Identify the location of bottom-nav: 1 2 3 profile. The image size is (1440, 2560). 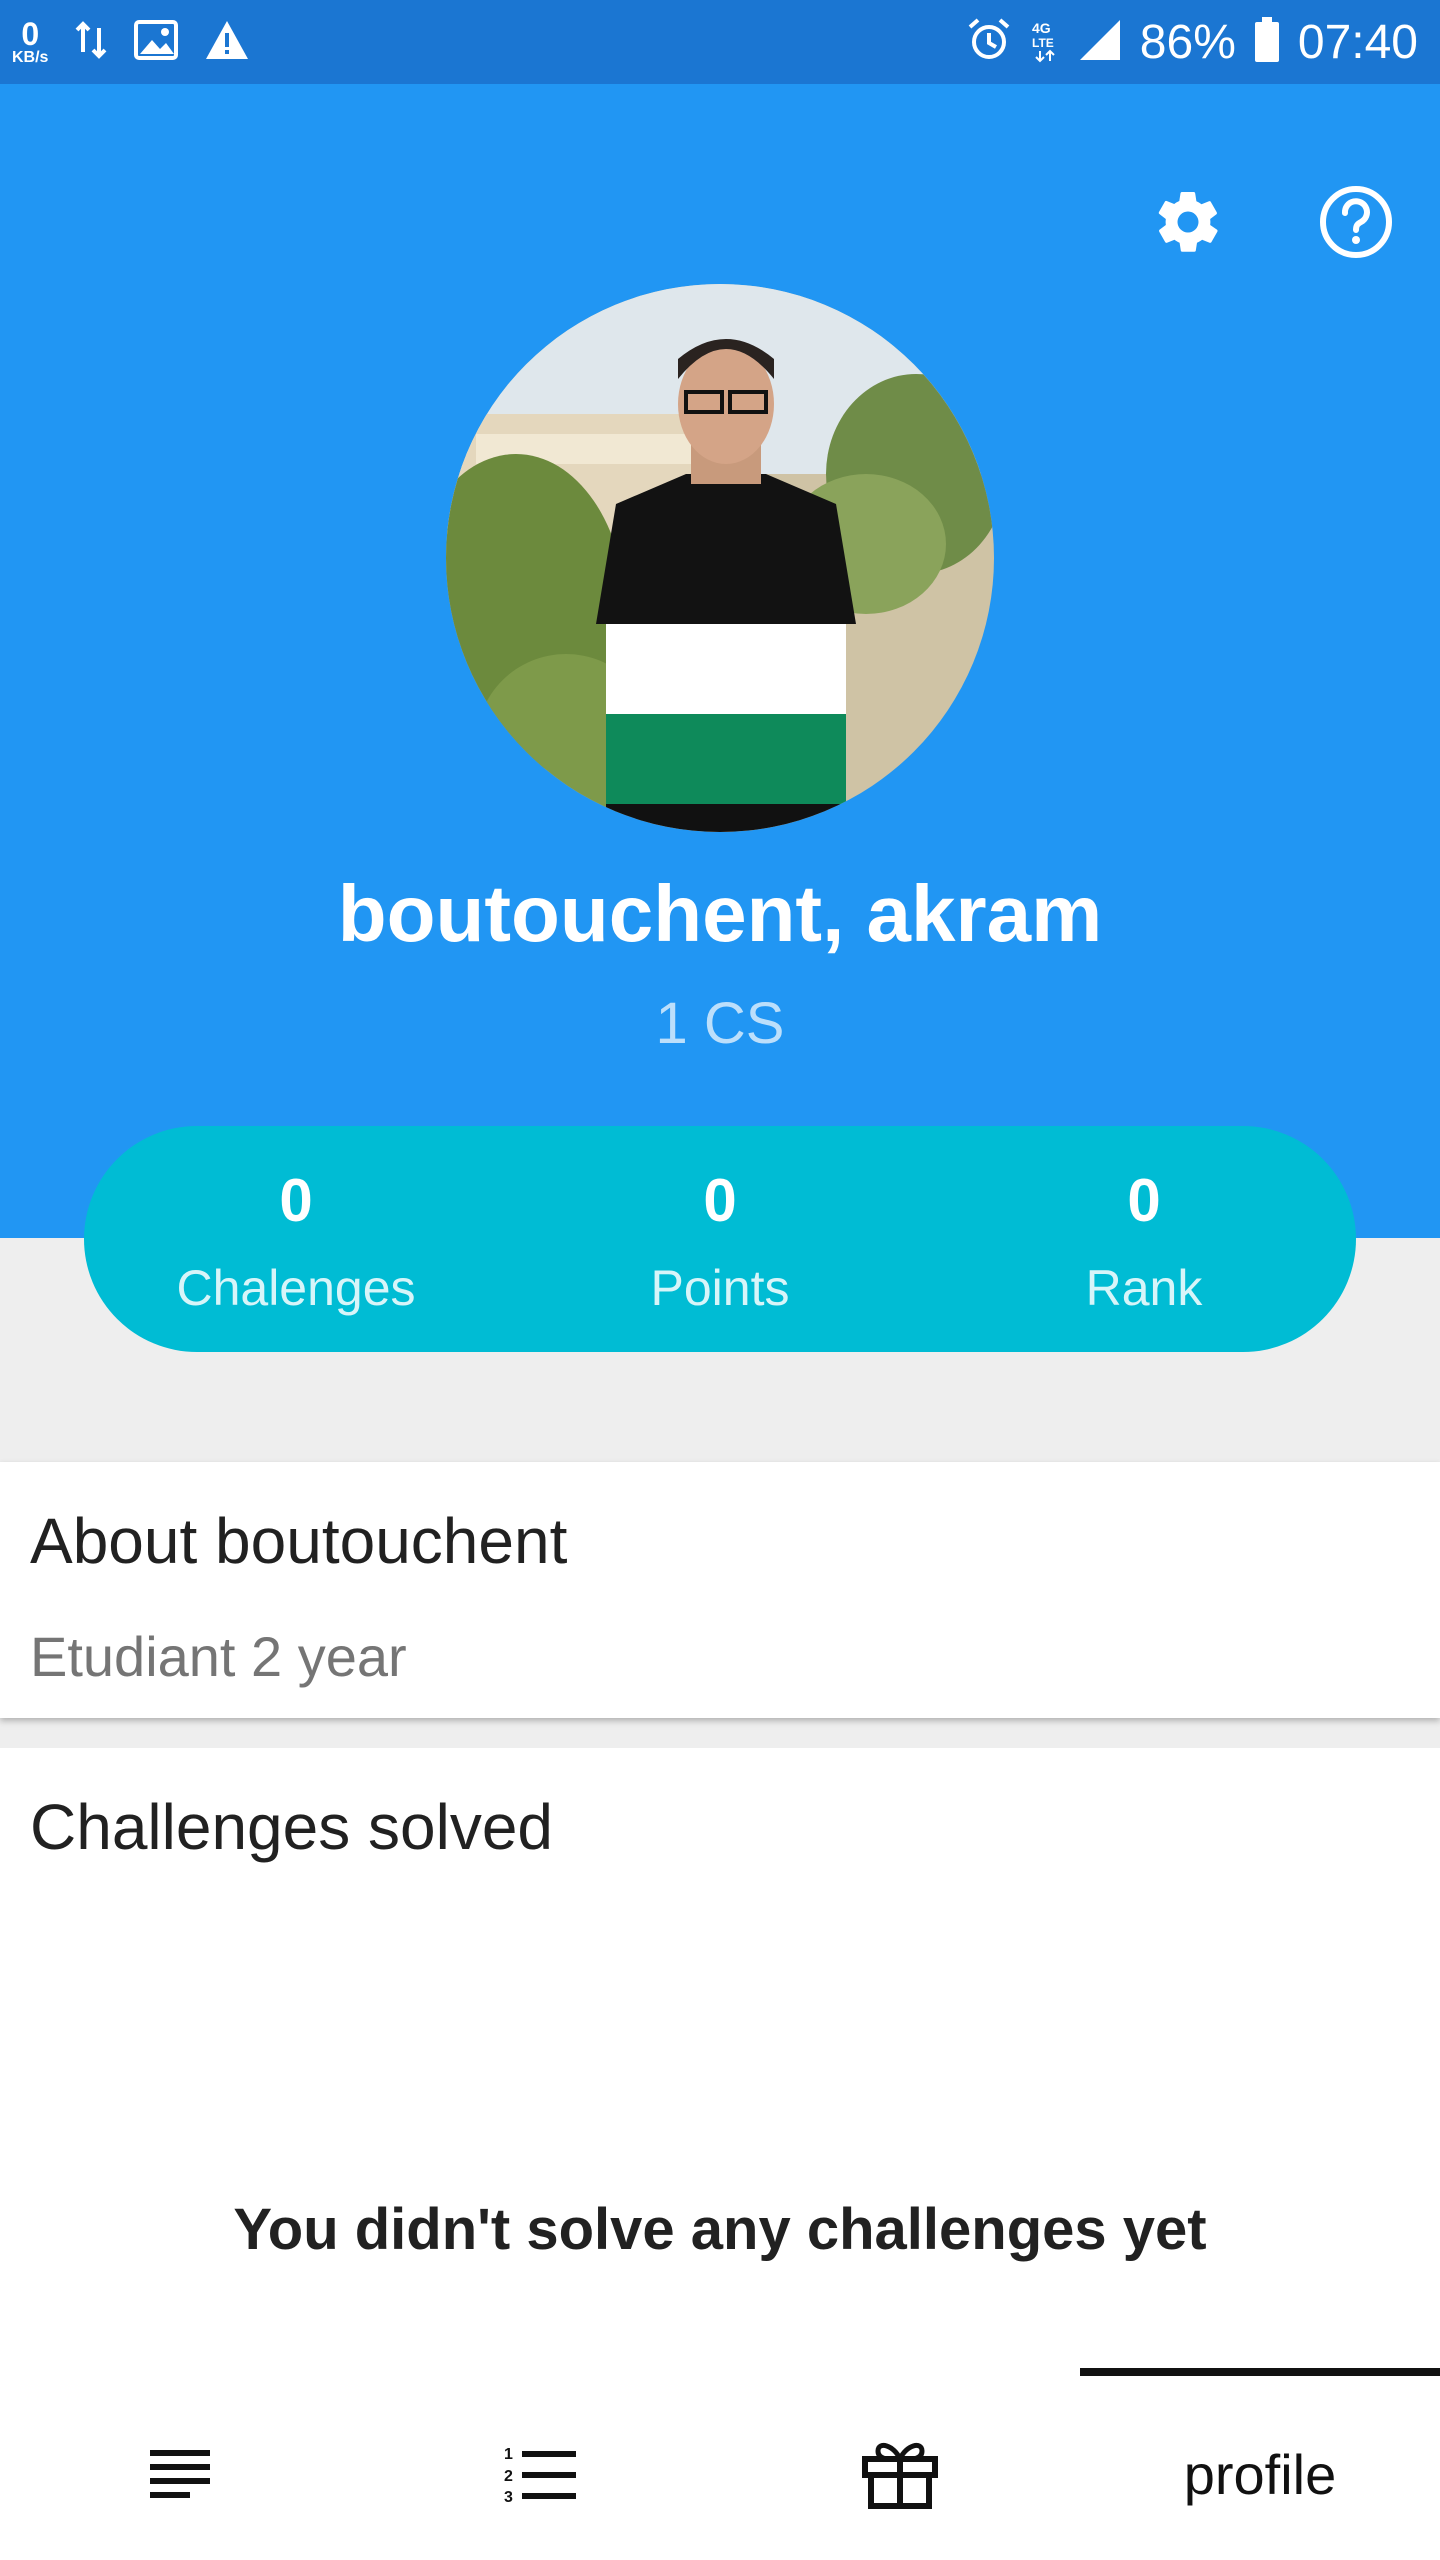
(720, 2464).